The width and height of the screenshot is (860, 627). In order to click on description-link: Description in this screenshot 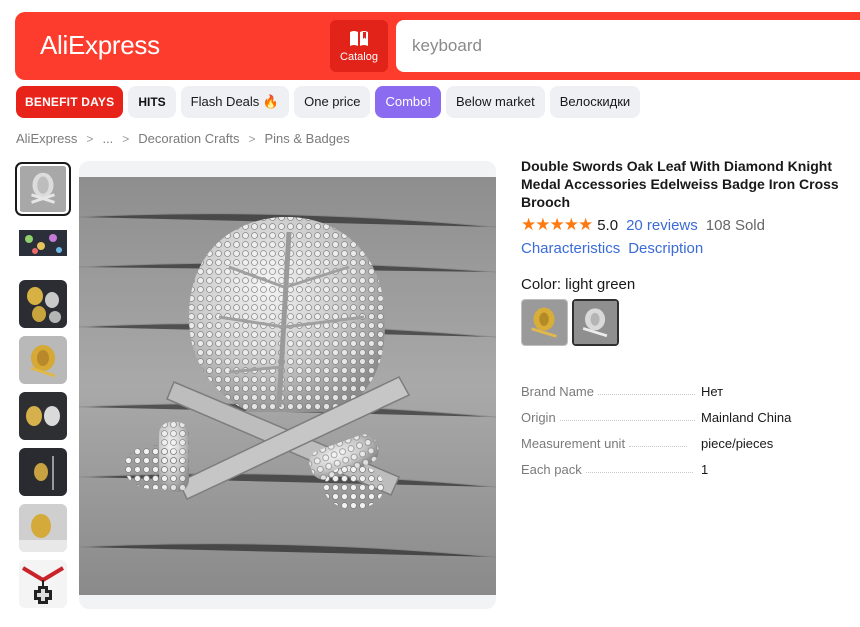, I will do `click(665, 248)`.